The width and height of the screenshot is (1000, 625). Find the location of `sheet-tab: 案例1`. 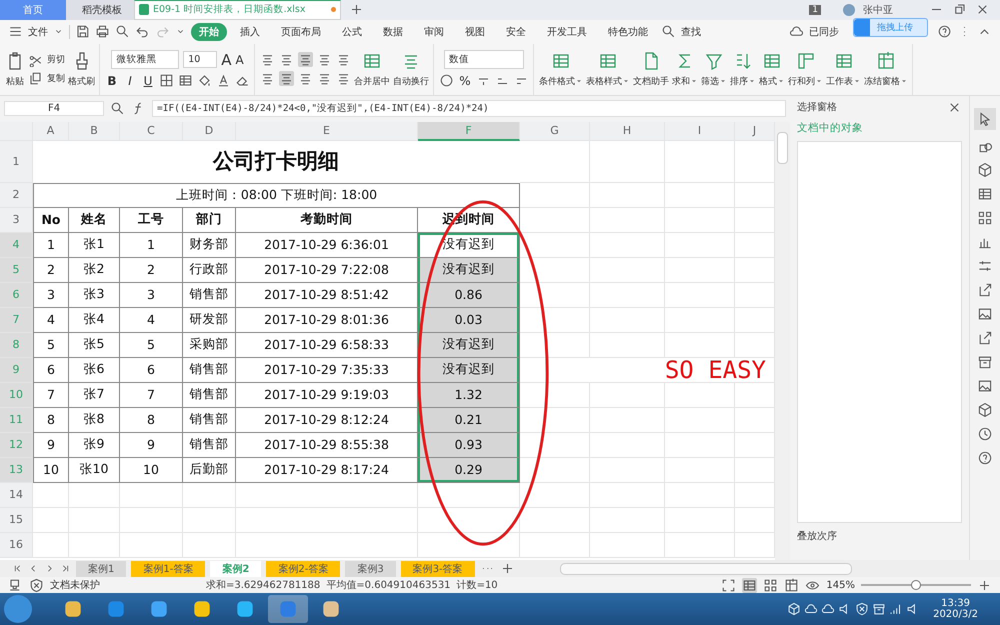

sheet-tab: 案例1 is located at coordinates (101, 568).